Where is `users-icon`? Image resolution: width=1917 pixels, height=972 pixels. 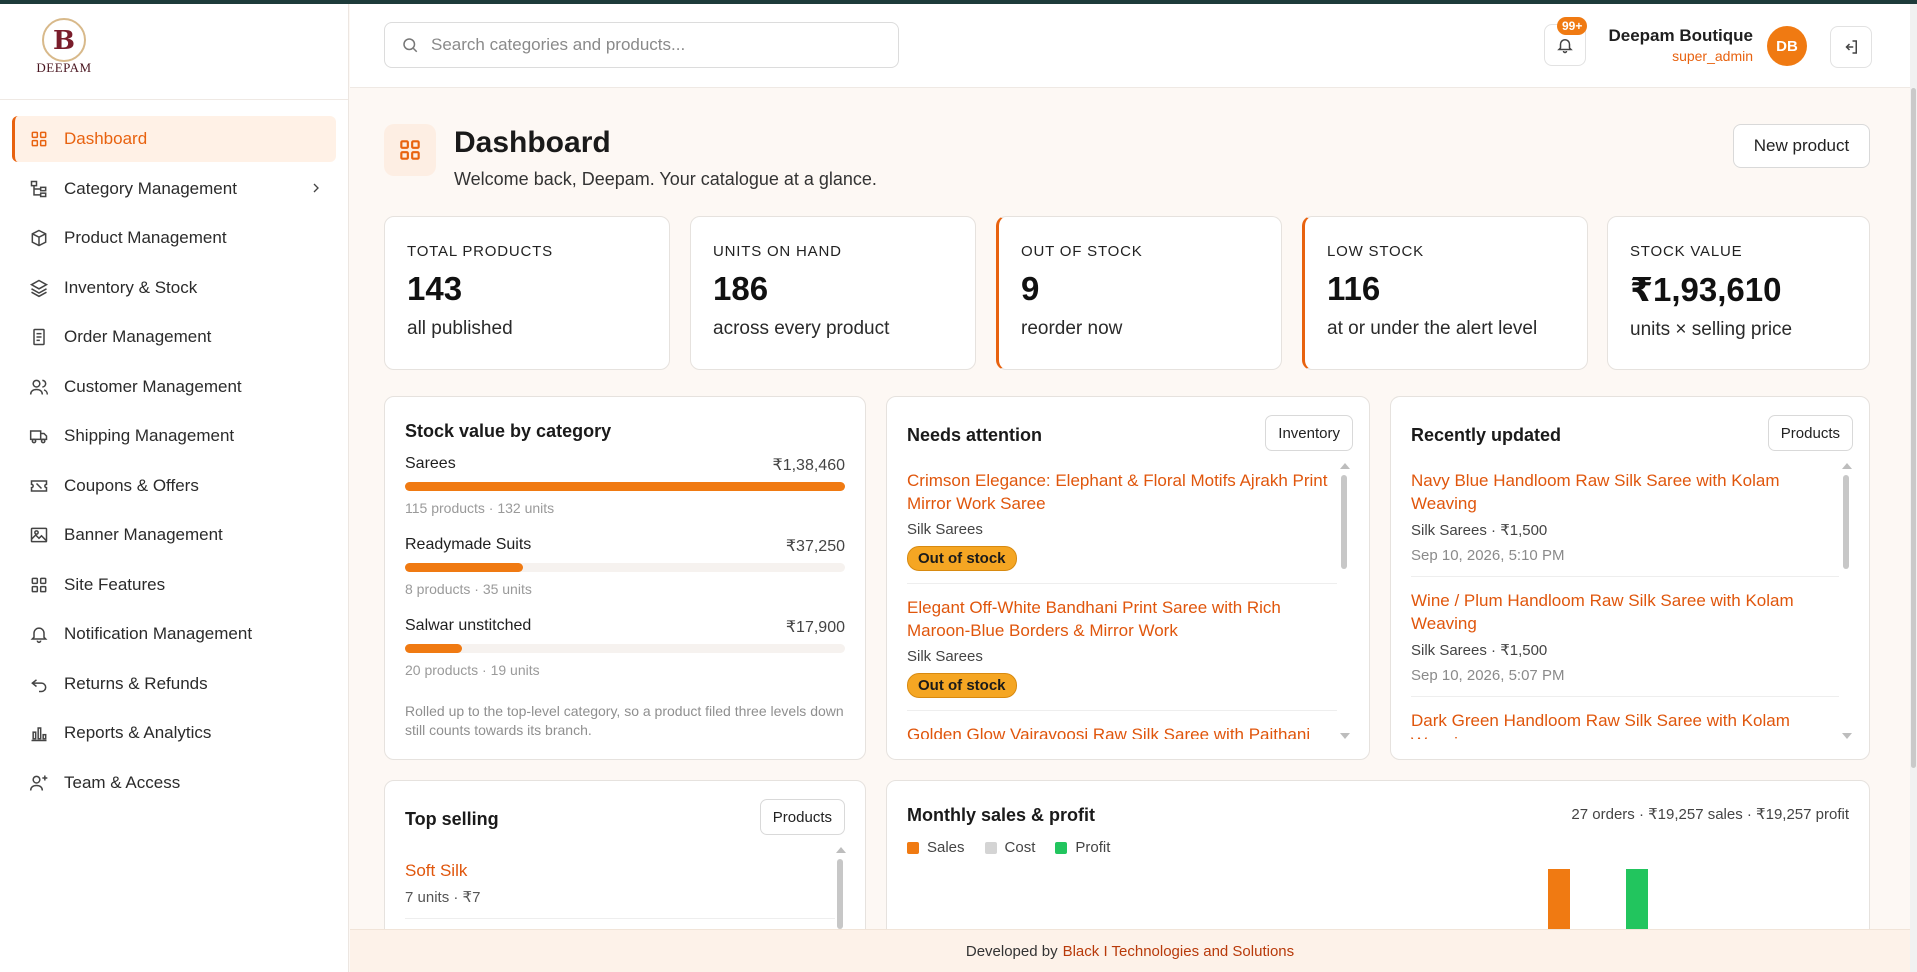 users-icon is located at coordinates (39, 387).